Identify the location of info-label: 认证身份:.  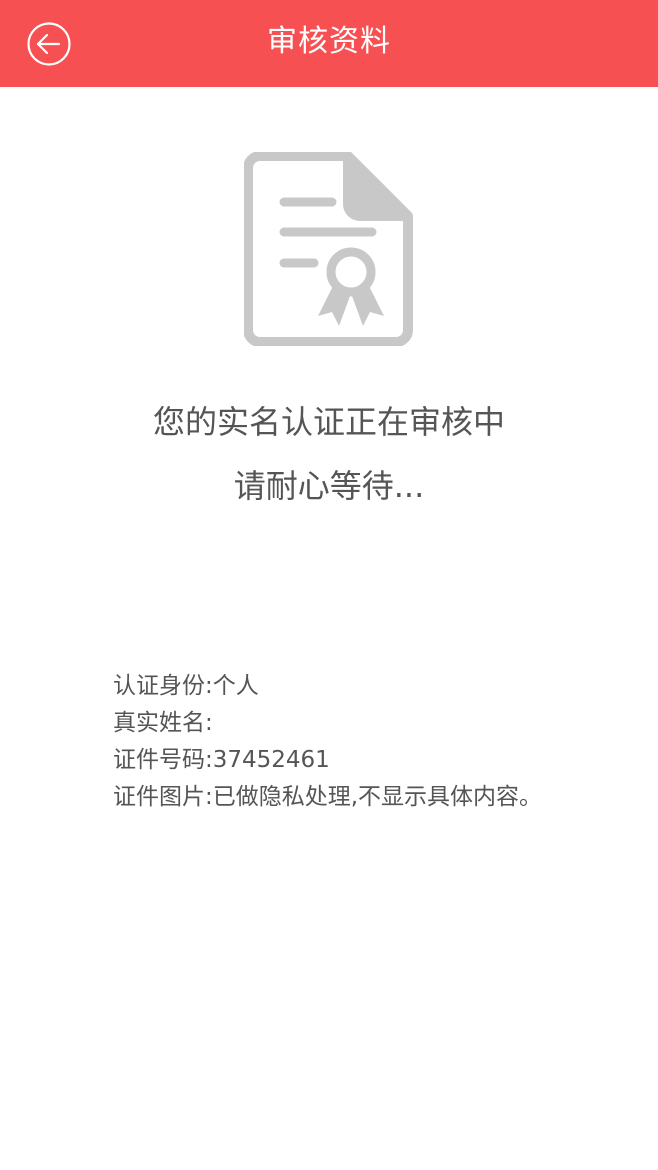
(163, 686).